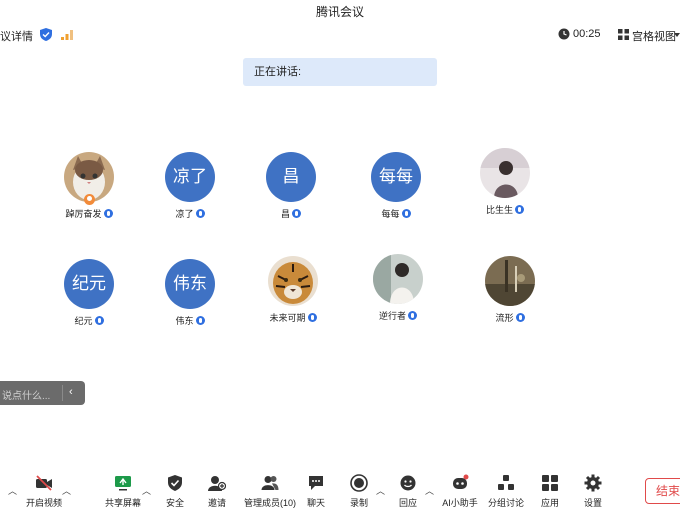 The height and width of the screenshot is (512, 680). I want to click on chat-icon, so click(316, 483).